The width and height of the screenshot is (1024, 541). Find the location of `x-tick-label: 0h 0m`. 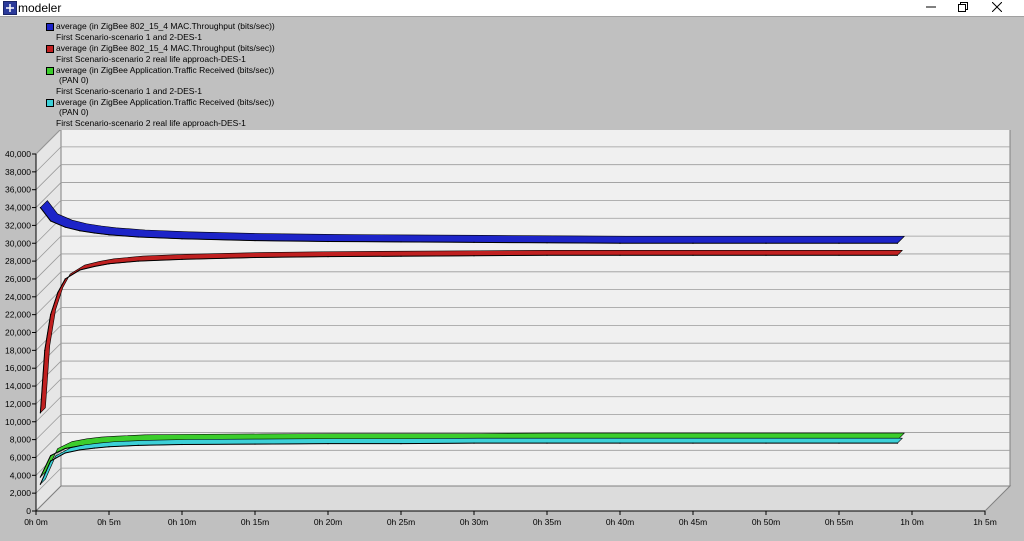

x-tick-label: 0h 0m is located at coordinates (36, 522).